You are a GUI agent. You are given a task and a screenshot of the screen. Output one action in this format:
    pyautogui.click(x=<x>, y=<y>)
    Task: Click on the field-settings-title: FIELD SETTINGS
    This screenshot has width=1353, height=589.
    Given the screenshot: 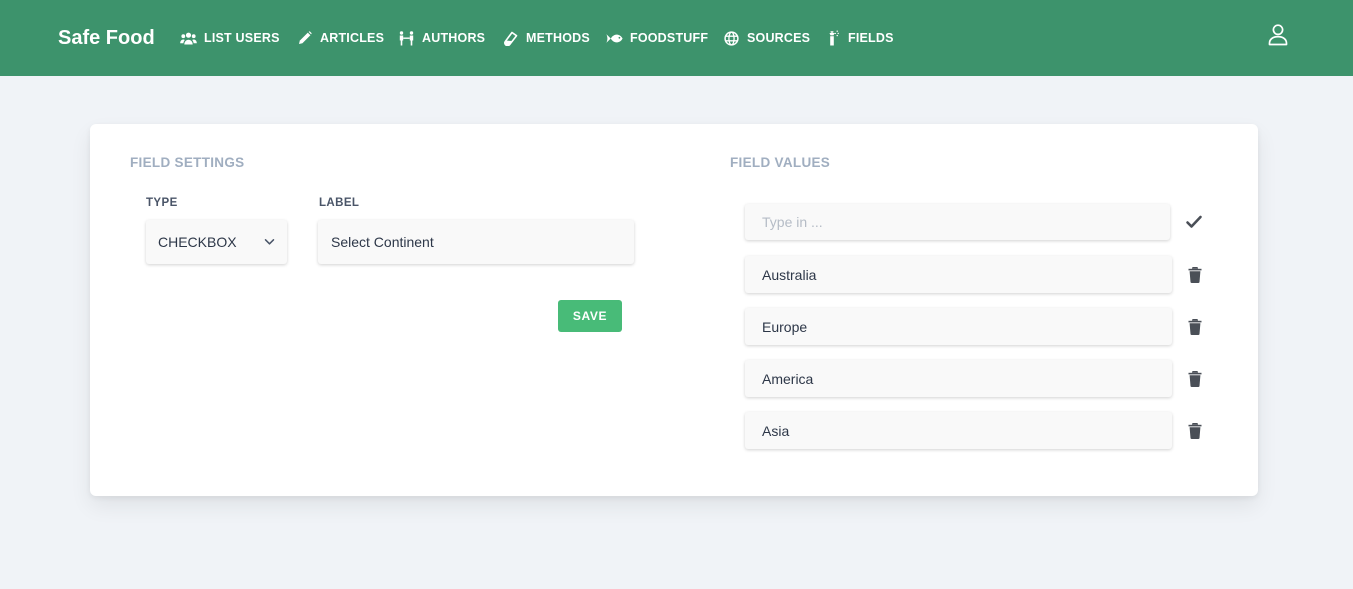 What is the action you would take?
    pyautogui.click(x=187, y=162)
    